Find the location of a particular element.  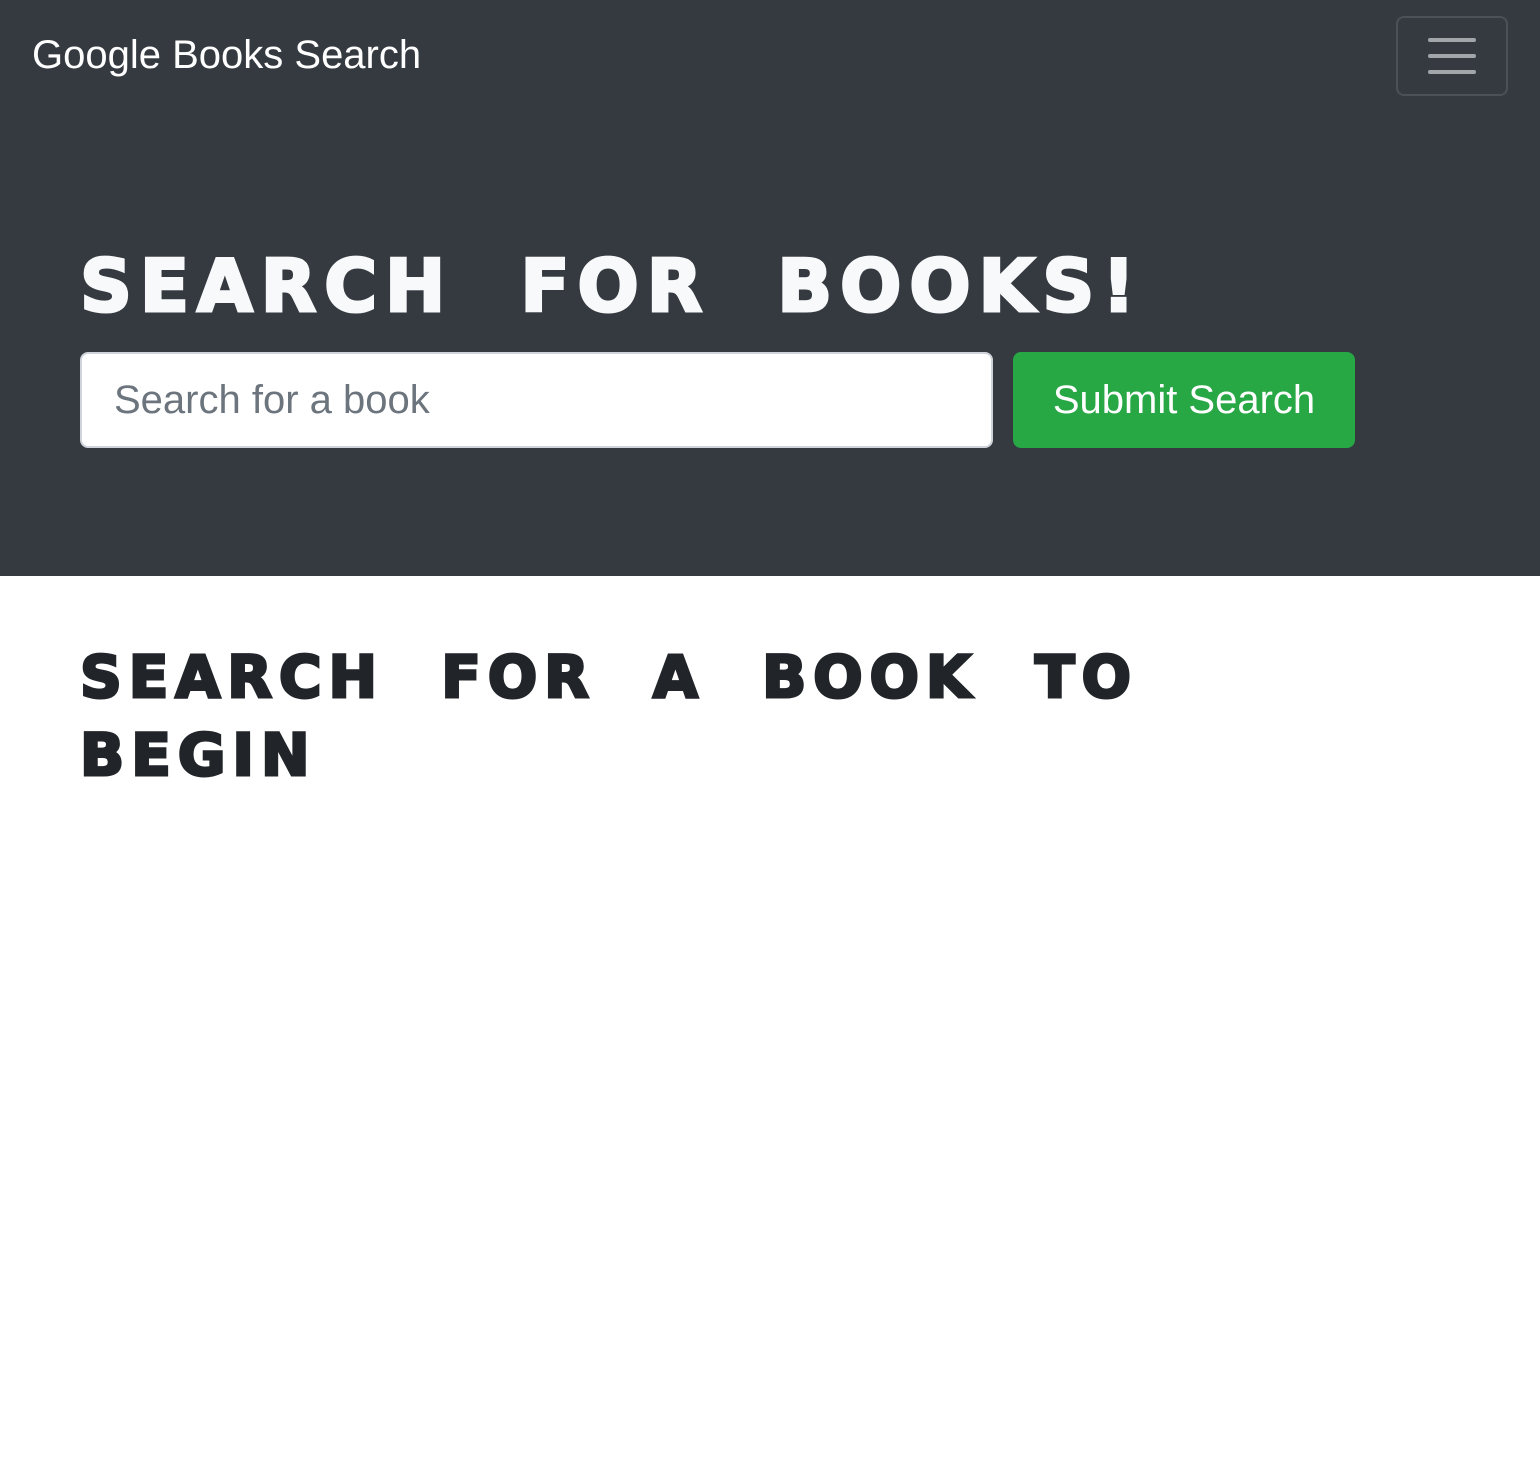

page-title: SEARCH FOR BOOKS! is located at coordinates (611, 286).